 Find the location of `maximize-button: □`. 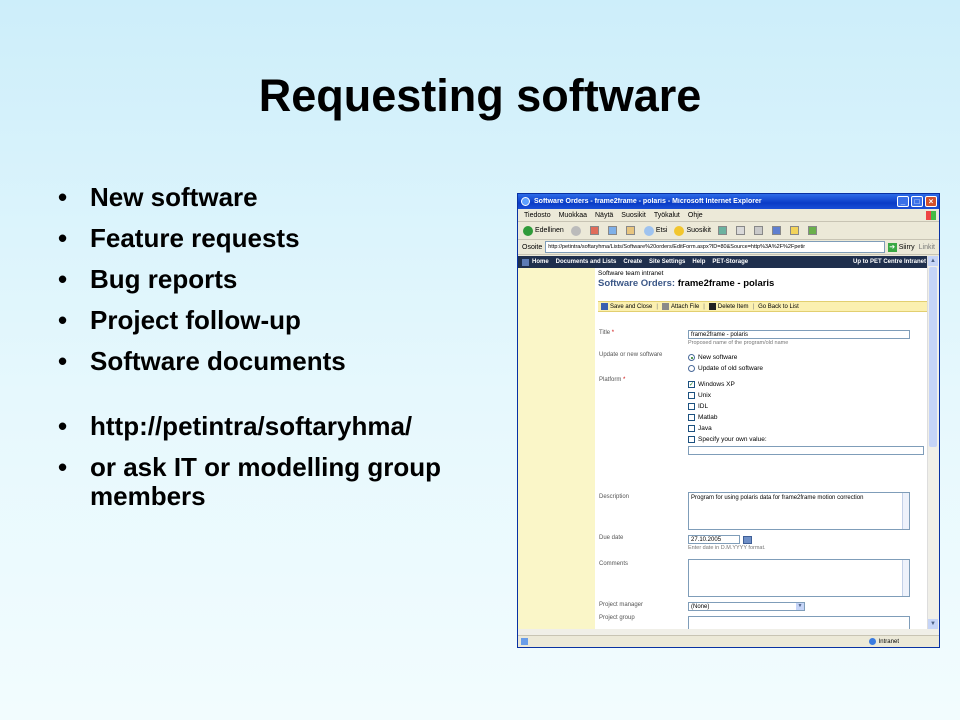

maximize-button: □ is located at coordinates (917, 201).